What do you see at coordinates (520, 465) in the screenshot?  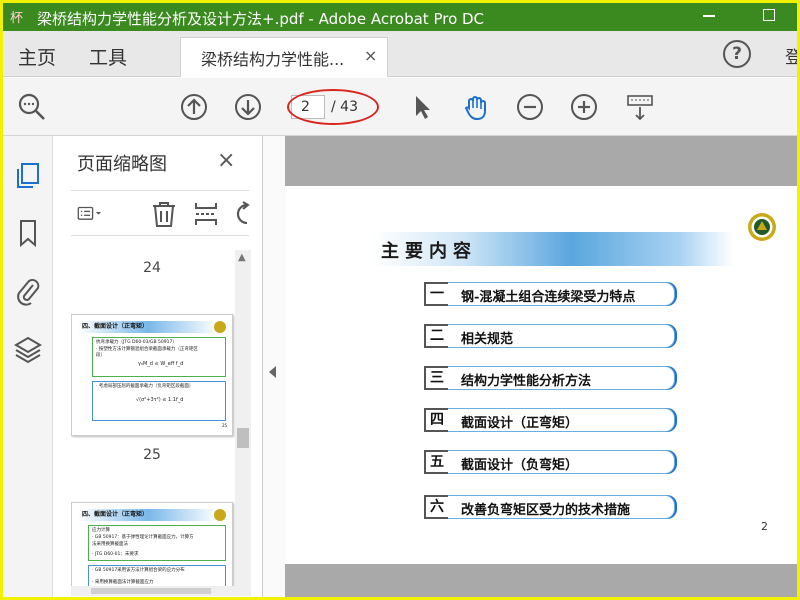 I see `toc-item-text: 截面设计（负弯矩）` at bounding box center [520, 465].